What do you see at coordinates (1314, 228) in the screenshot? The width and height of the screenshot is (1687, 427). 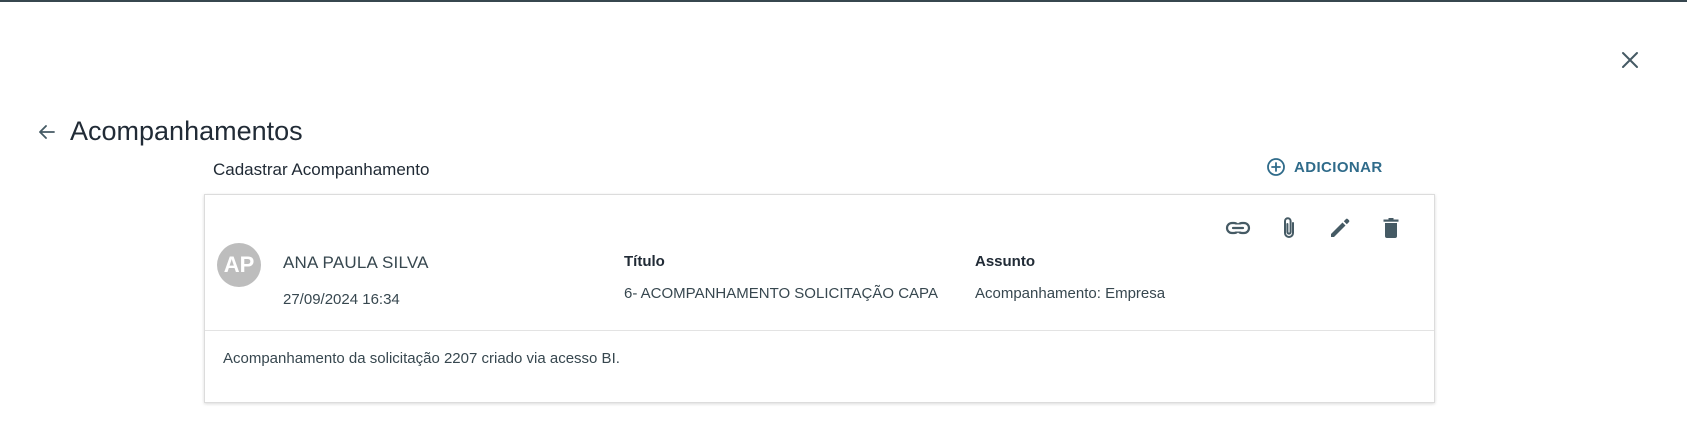 I see `card-actions` at bounding box center [1314, 228].